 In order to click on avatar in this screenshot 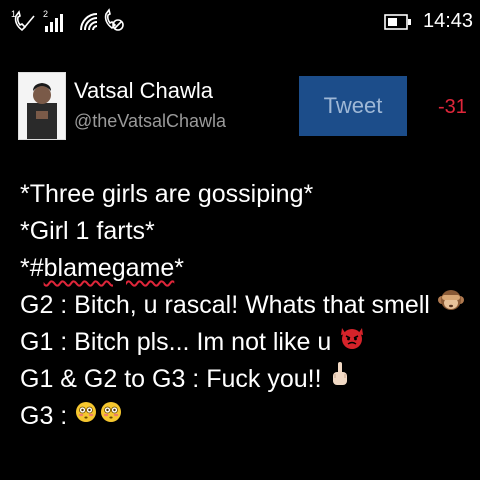, I will do `click(42, 106)`.